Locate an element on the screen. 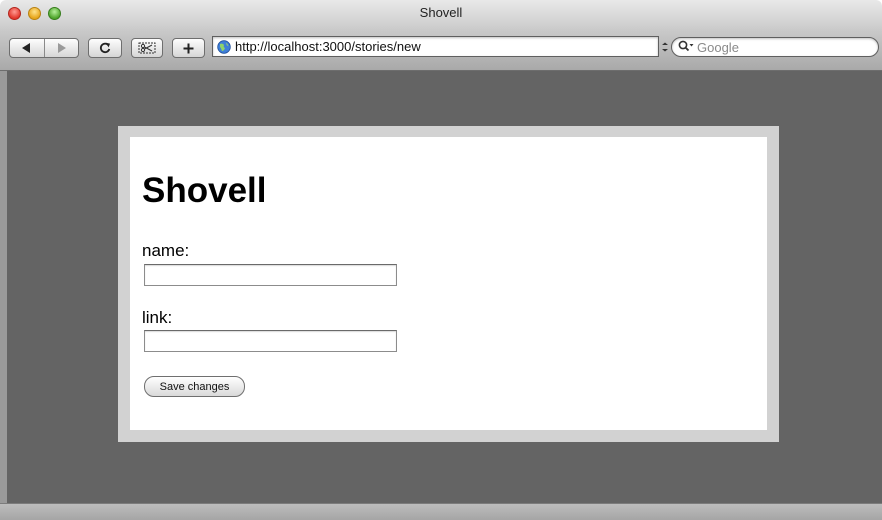 This screenshot has height=520, width=882. address-bar: http://localhost:3000/stories/new is located at coordinates (435, 46).